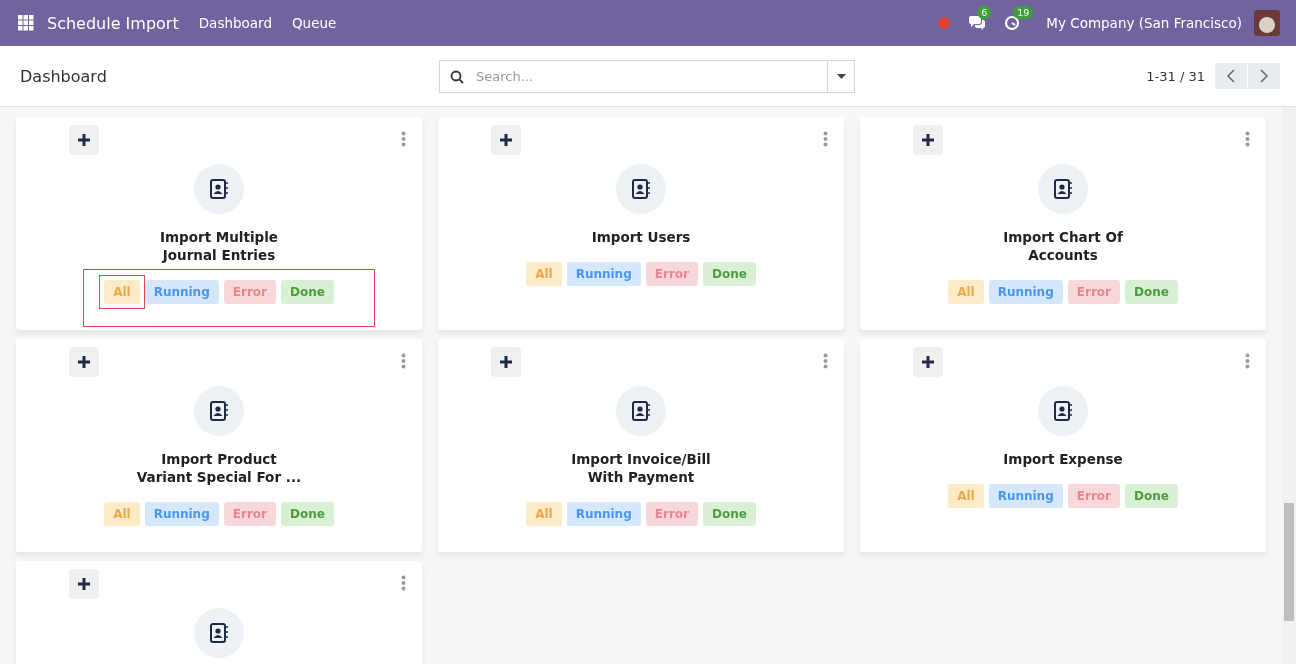  What do you see at coordinates (1289, 385) in the screenshot?
I see `scrollbar` at bounding box center [1289, 385].